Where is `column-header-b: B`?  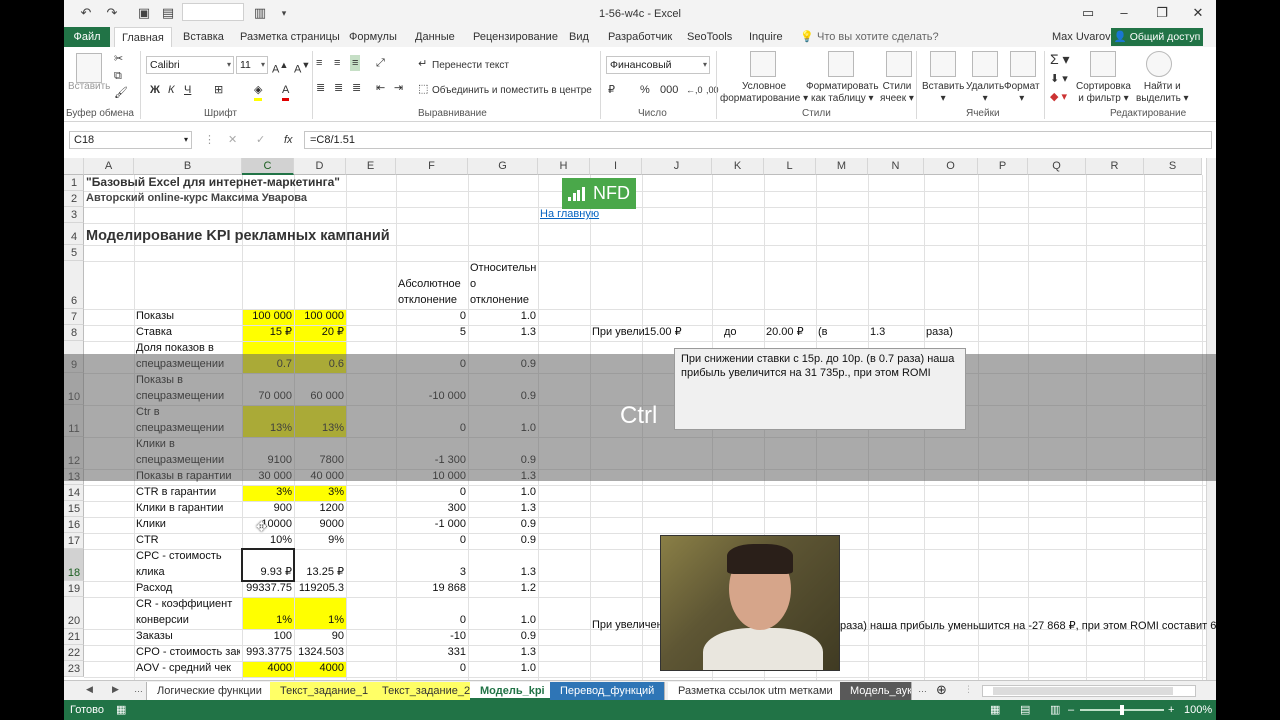 column-header-b: B is located at coordinates (188, 166).